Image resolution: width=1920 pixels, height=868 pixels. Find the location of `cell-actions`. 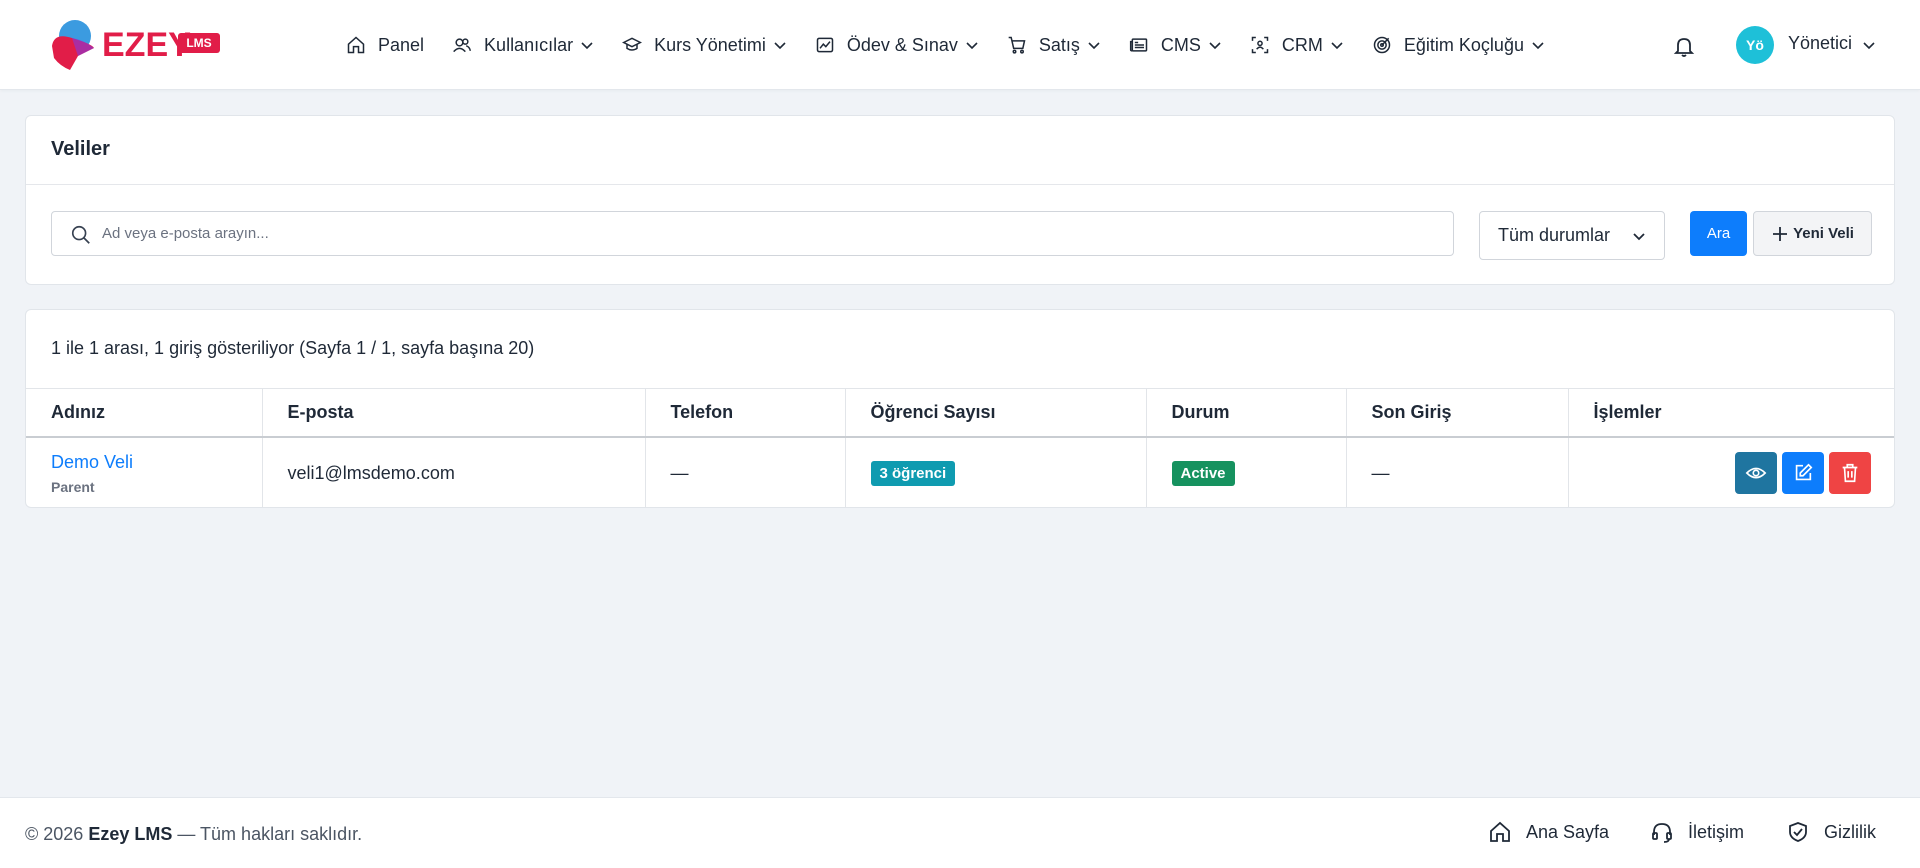

cell-actions is located at coordinates (1731, 472).